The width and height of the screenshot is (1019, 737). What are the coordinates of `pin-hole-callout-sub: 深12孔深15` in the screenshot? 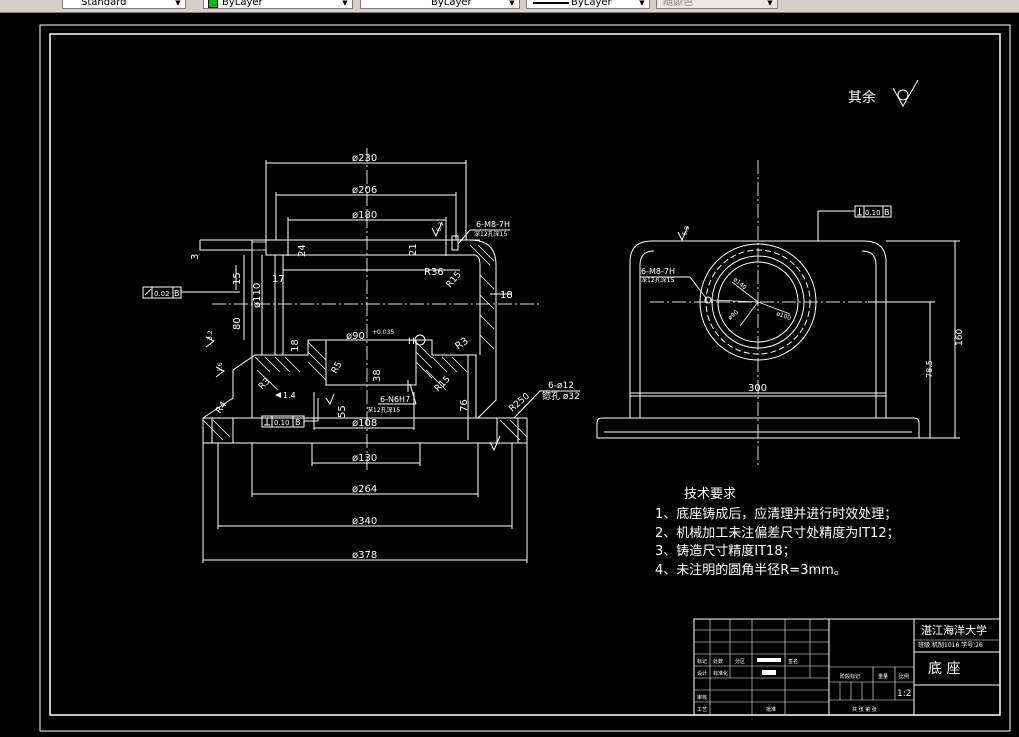 It's located at (383, 410).